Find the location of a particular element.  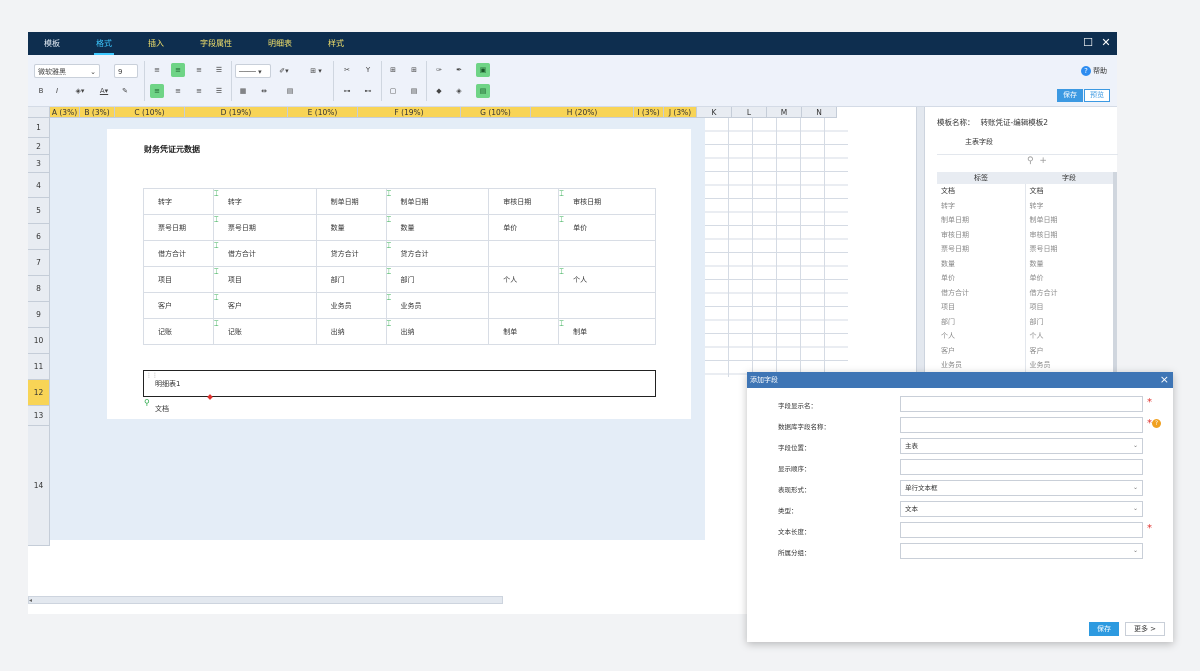

list-item: 项目 项目 is located at coordinates (1025, 307).